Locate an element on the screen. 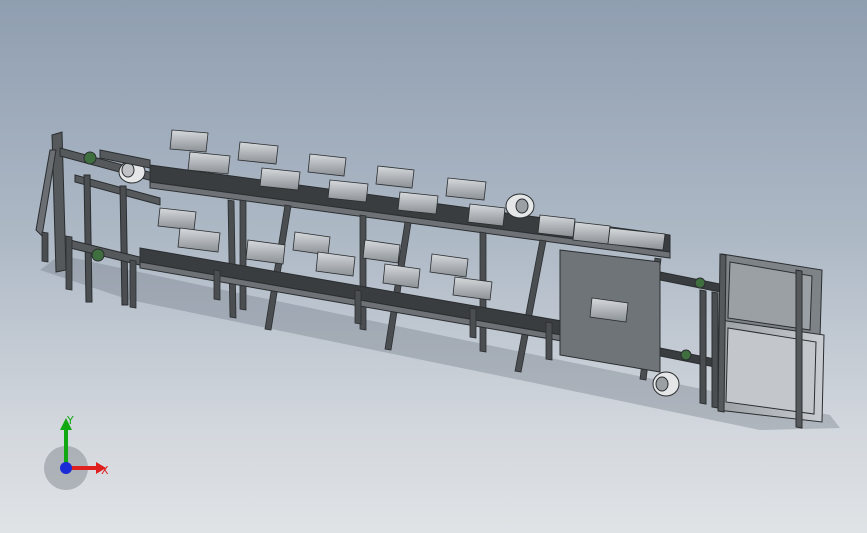  right-cabinet is located at coordinates (771, 341).